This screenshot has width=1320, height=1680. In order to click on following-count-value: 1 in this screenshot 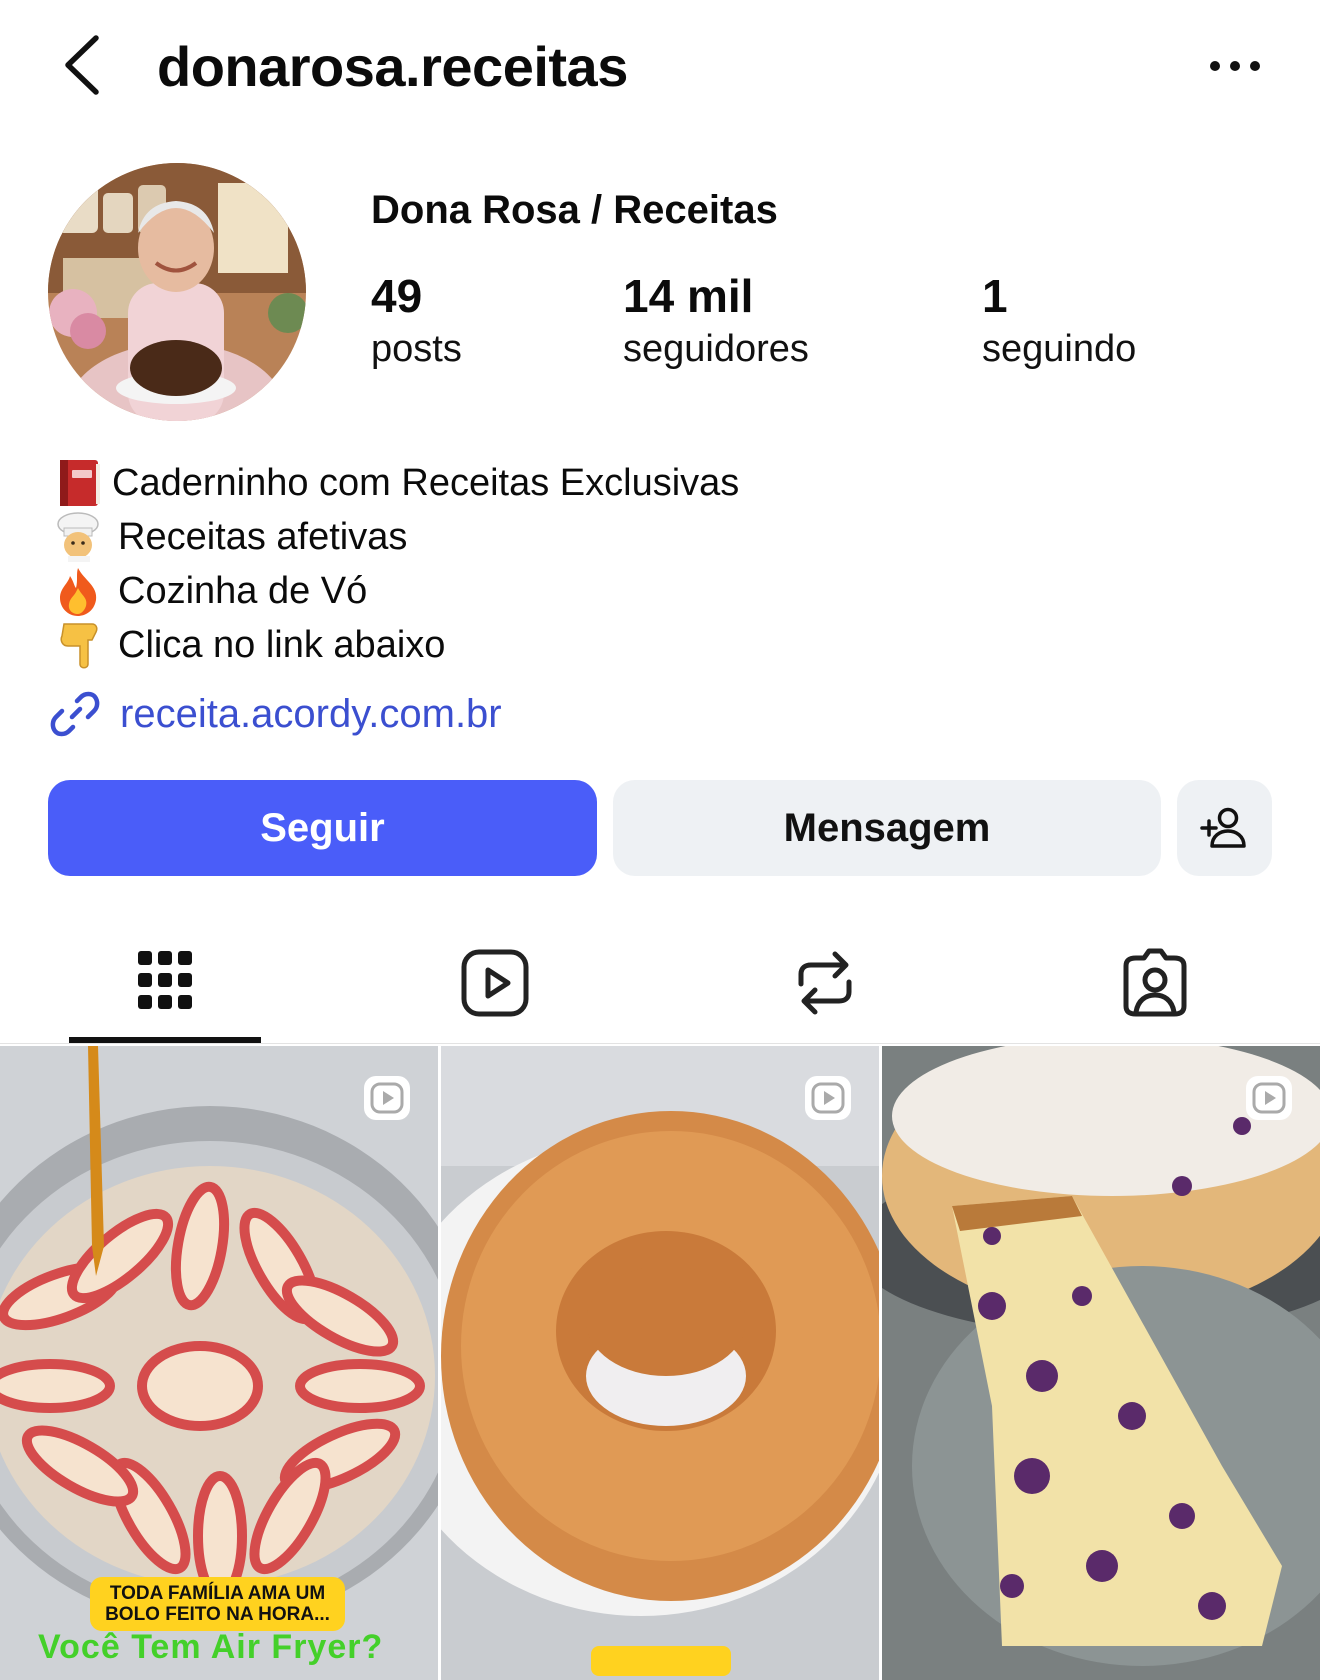, I will do `click(995, 296)`.